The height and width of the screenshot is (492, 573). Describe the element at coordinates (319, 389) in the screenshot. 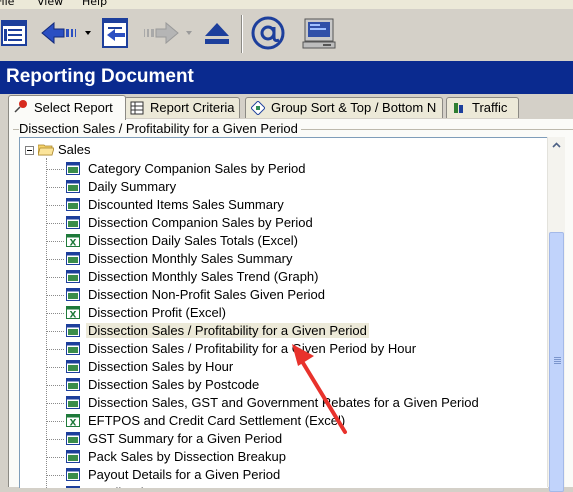

I see `annotation-arrow` at that location.